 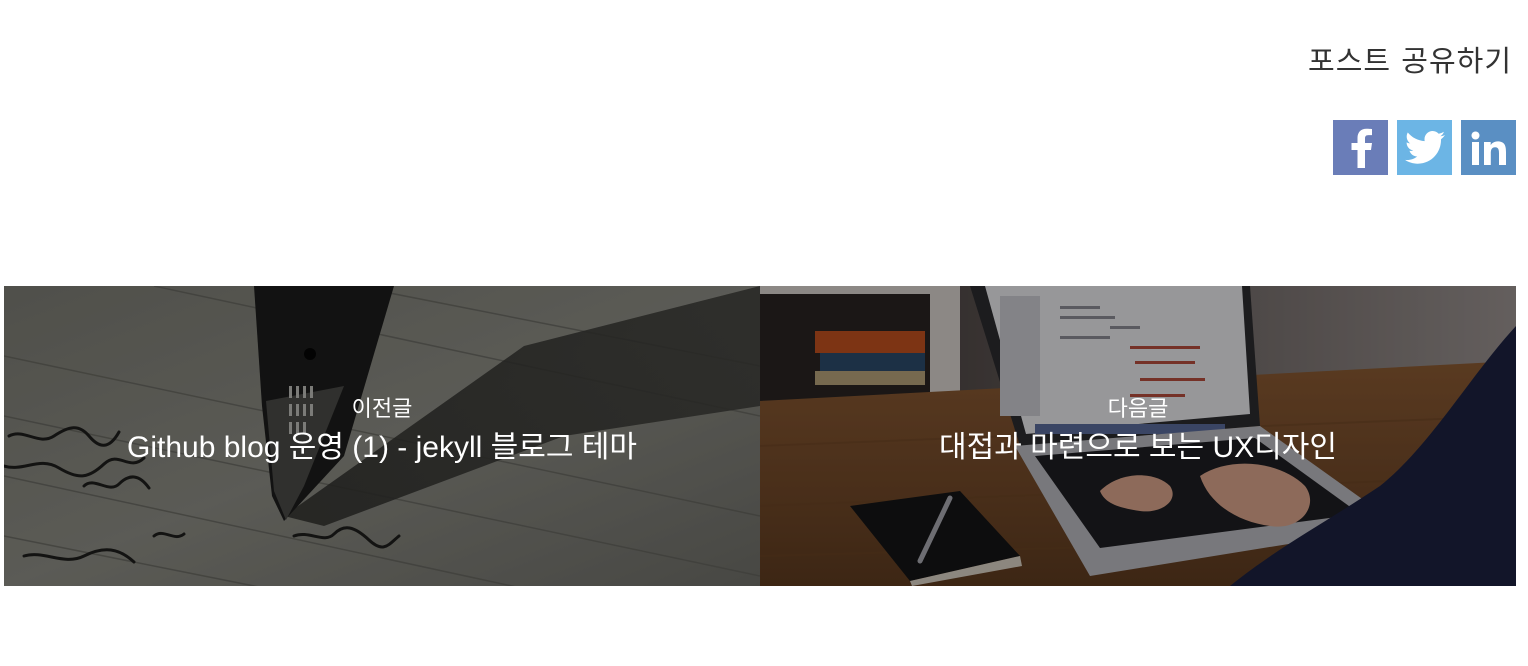 I want to click on linkedin-share-button, so click(x=1488, y=147).